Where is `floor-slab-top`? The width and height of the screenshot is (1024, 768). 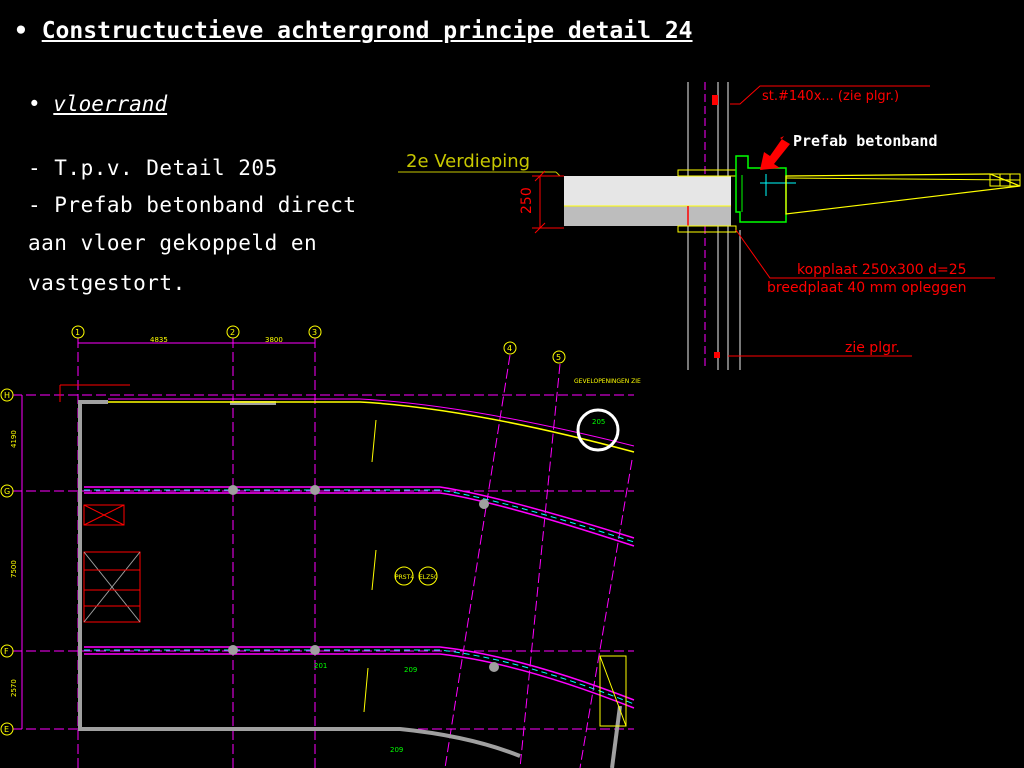 floor-slab-top is located at coordinates (647, 191).